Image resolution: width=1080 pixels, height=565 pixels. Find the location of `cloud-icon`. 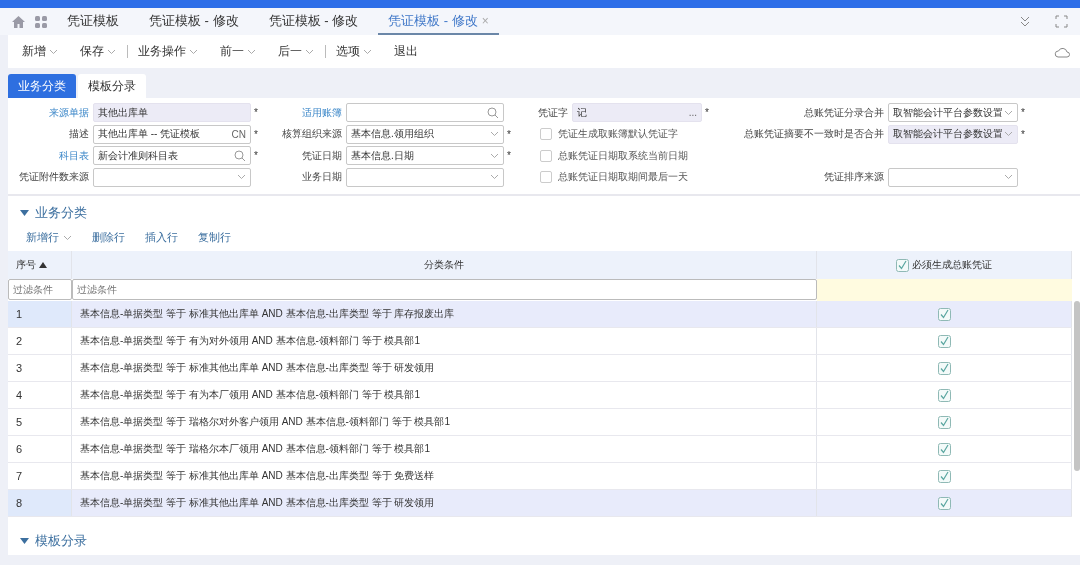

cloud-icon is located at coordinates (1062, 51).